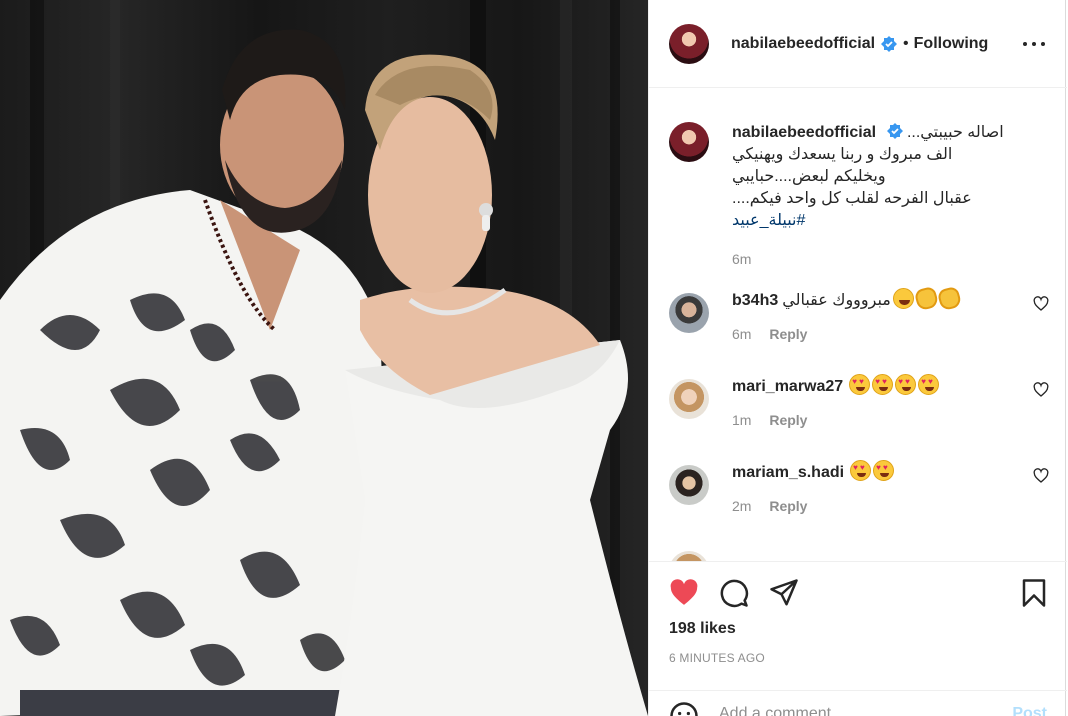 The image size is (1068, 716). Describe the element at coordinates (742, 259) in the screenshot. I see `caption-time: 6m` at that location.